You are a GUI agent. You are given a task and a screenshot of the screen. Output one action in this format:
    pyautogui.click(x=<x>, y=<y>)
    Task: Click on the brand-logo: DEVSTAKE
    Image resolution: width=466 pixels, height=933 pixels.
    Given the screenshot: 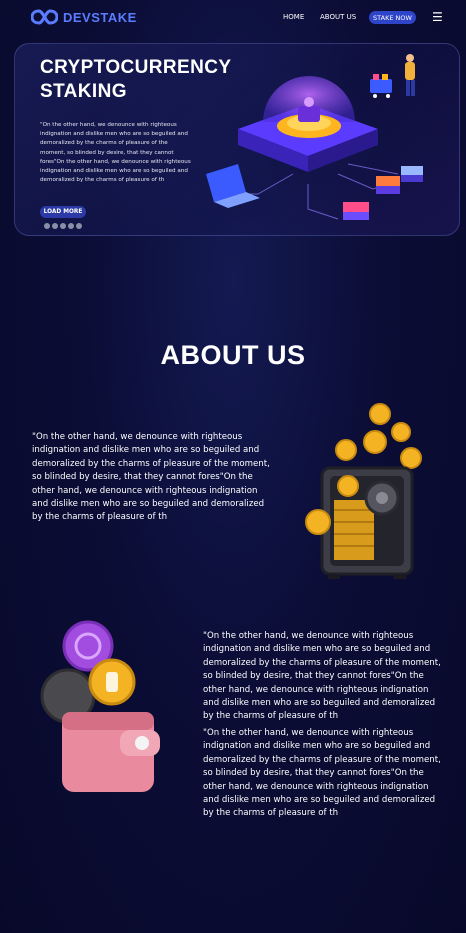 What is the action you would take?
    pyautogui.click(x=84, y=17)
    